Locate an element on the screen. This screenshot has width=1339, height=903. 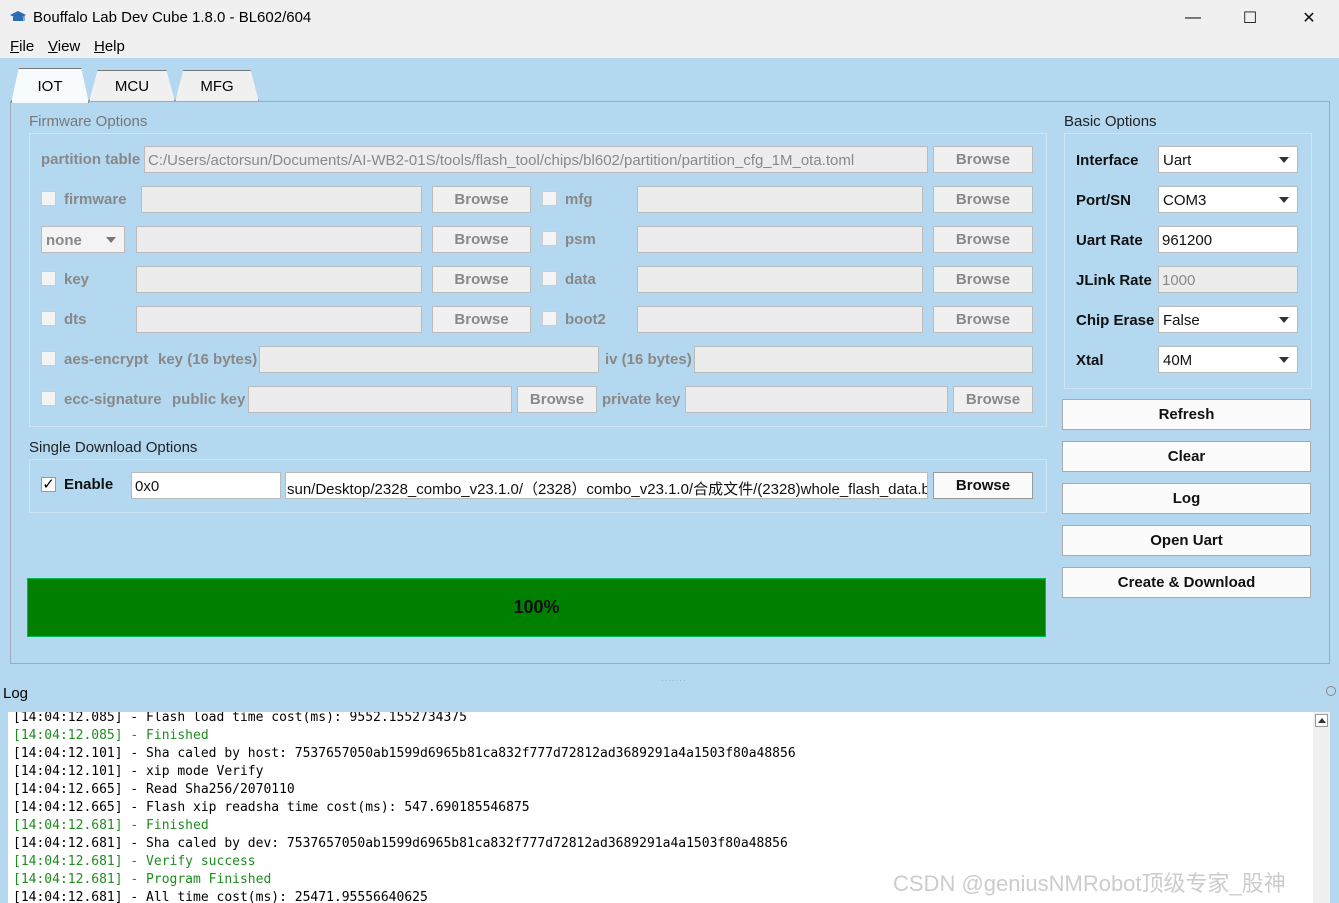
psm-browse-button: Browse is located at coordinates (983, 239).